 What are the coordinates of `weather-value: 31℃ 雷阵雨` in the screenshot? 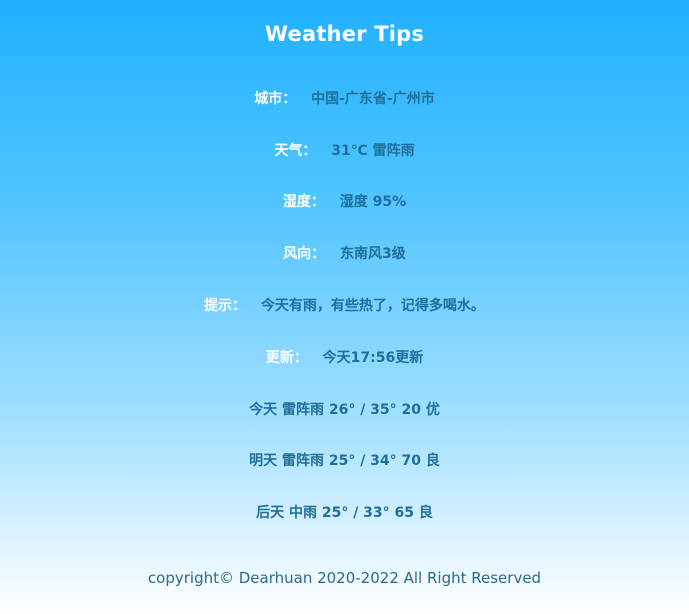 It's located at (373, 151).